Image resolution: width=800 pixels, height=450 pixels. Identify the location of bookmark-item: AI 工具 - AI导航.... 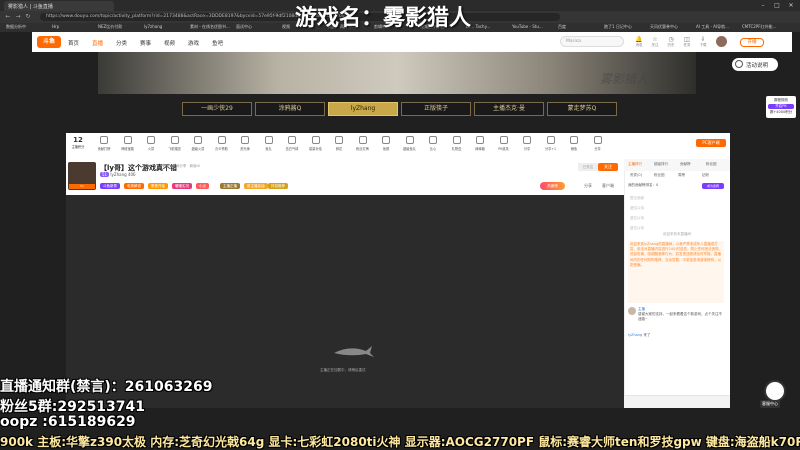
(718, 27).